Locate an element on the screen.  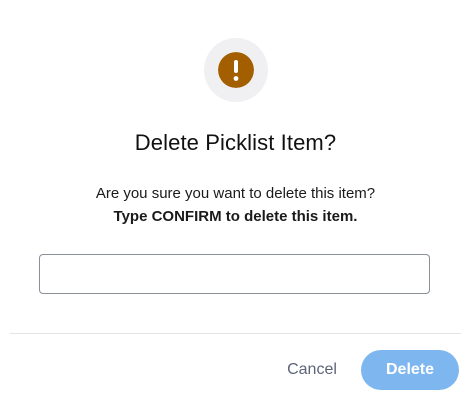
warning-icon-container is located at coordinates (236, 70).